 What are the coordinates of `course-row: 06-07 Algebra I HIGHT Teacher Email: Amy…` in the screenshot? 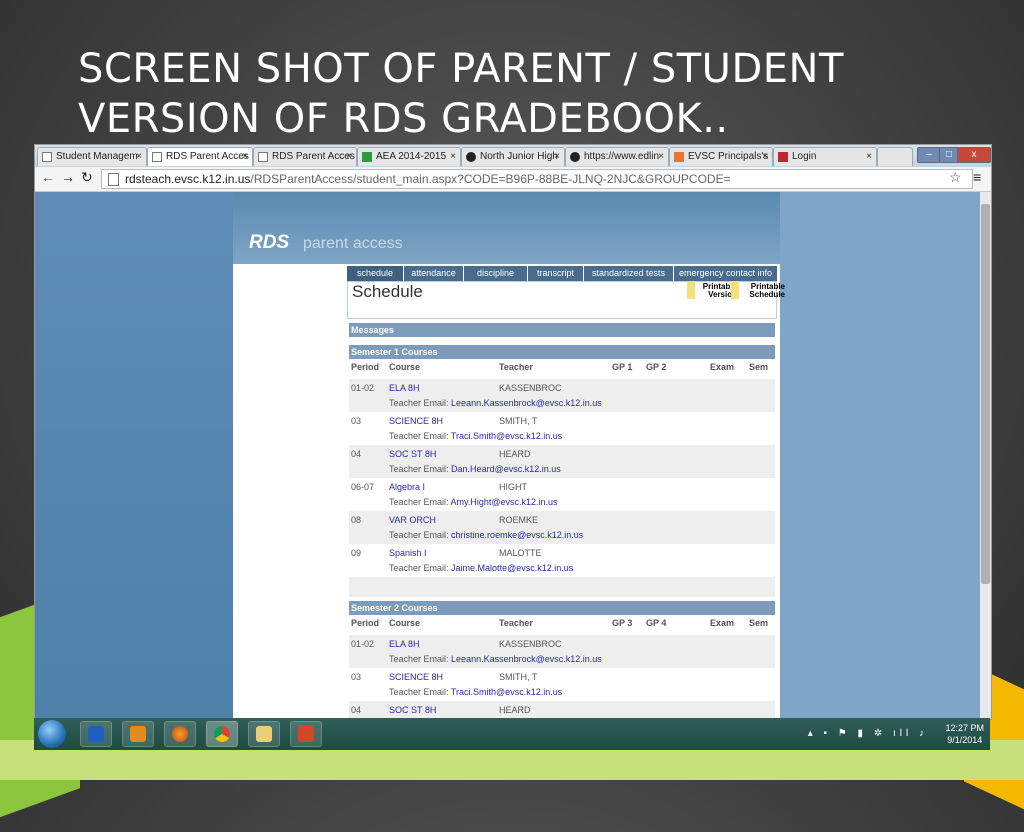 It's located at (562, 494).